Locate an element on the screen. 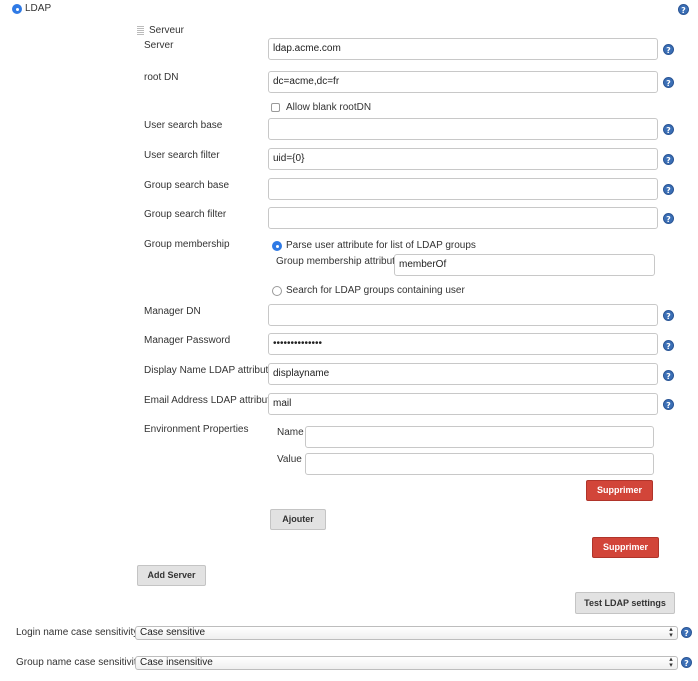 The image size is (698, 681). test-ldap-settings-button: Test LDAP settings is located at coordinates (625, 603).